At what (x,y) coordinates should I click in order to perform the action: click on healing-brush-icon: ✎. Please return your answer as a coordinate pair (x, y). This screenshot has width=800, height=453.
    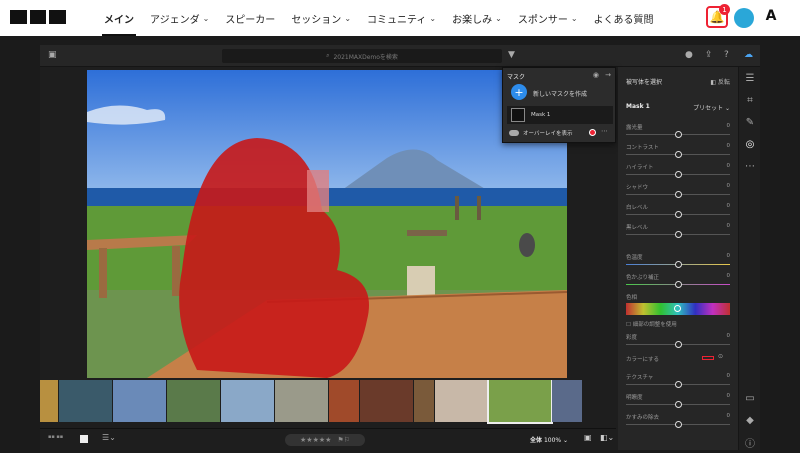
    Looking at the image, I should click on (750, 122).